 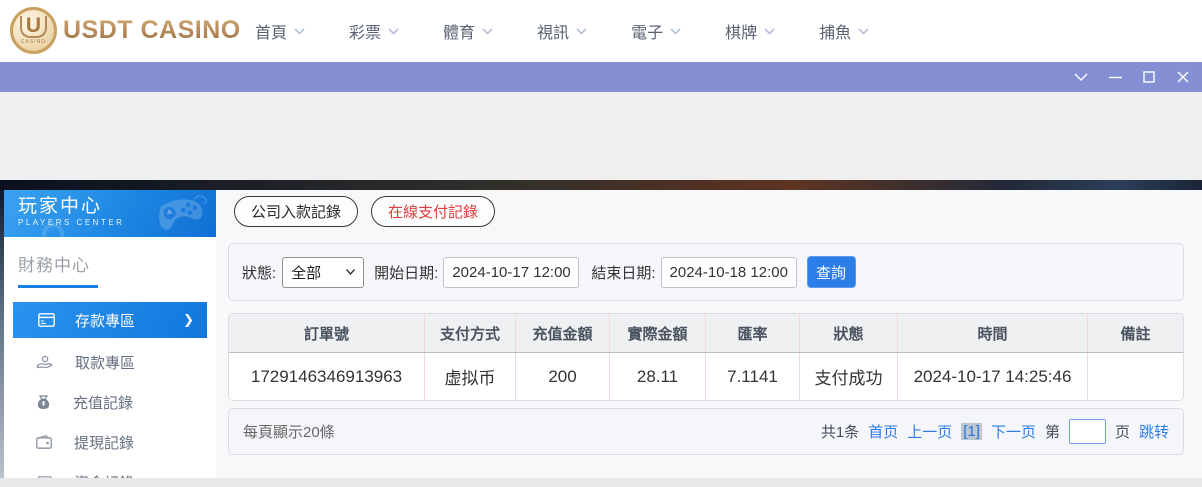 I want to click on nav-item-home: 首頁, so click(x=280, y=31).